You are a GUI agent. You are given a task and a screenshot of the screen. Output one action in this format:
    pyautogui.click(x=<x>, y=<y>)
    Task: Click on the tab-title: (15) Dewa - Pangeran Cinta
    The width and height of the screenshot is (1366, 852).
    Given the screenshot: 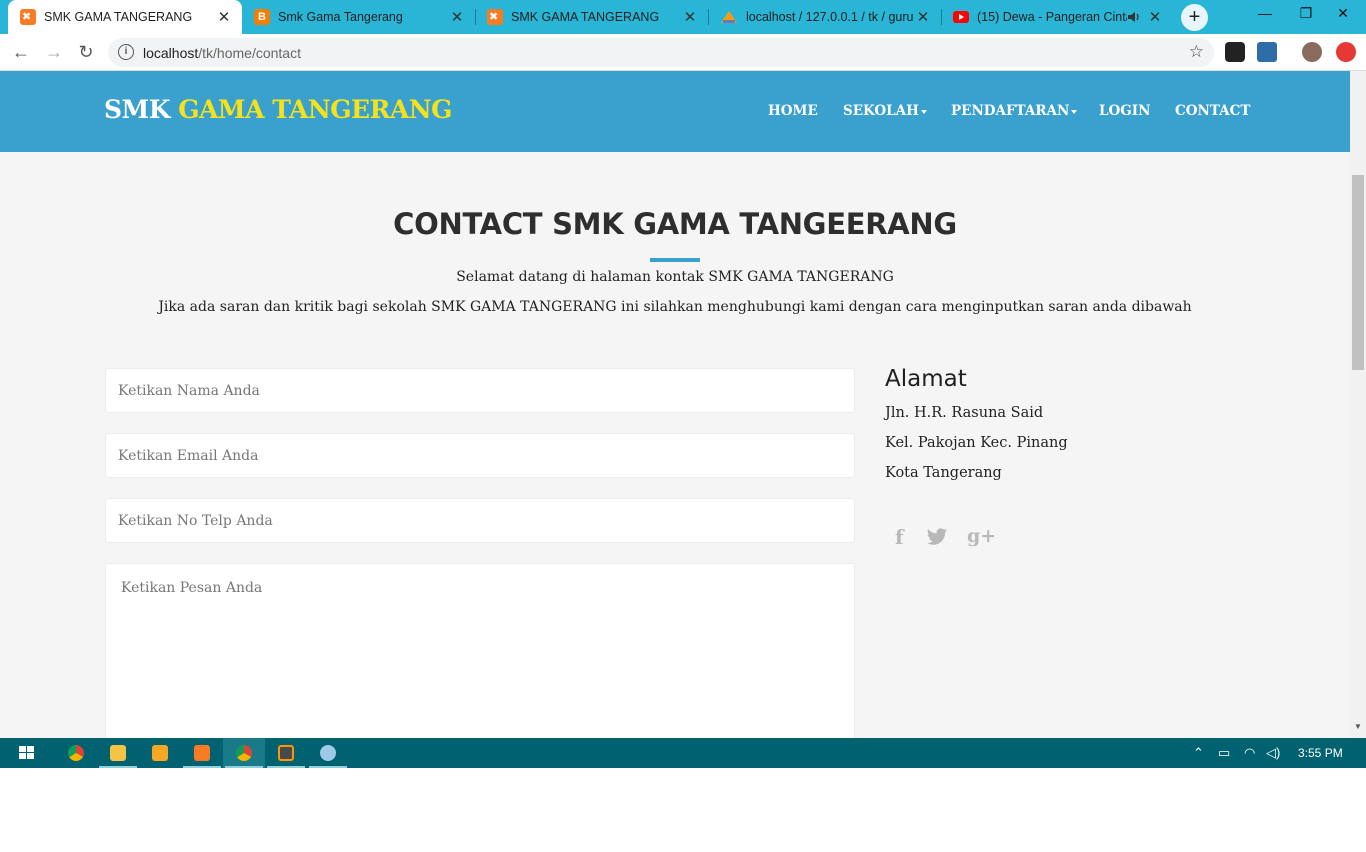 What is the action you would take?
    pyautogui.click(x=1052, y=17)
    